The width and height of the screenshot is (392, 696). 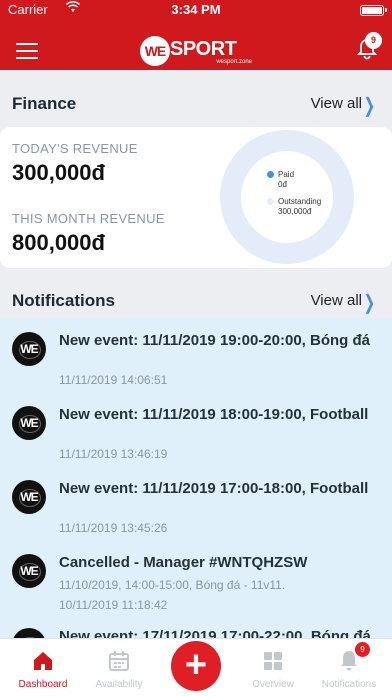 What do you see at coordinates (119, 661) in the screenshot?
I see `calendar-icon` at bounding box center [119, 661].